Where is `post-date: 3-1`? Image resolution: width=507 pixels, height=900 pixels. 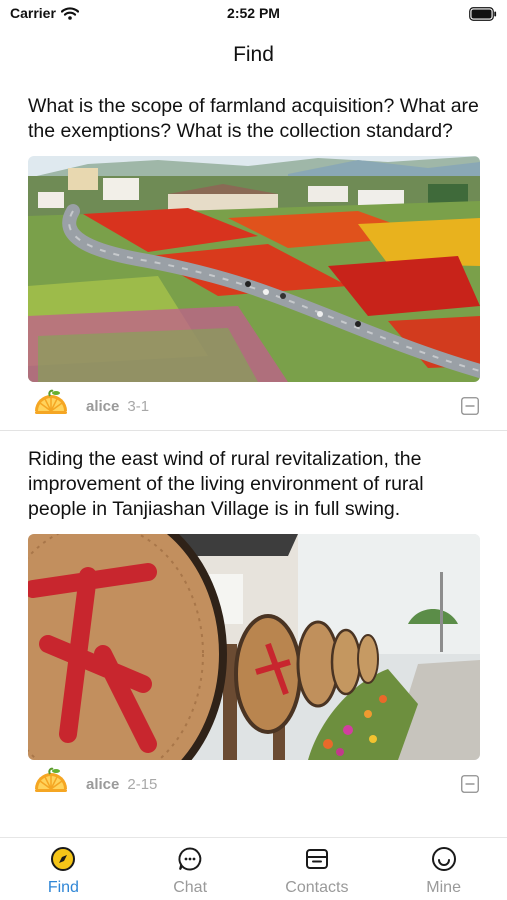
post-date: 3-1 is located at coordinates (138, 406).